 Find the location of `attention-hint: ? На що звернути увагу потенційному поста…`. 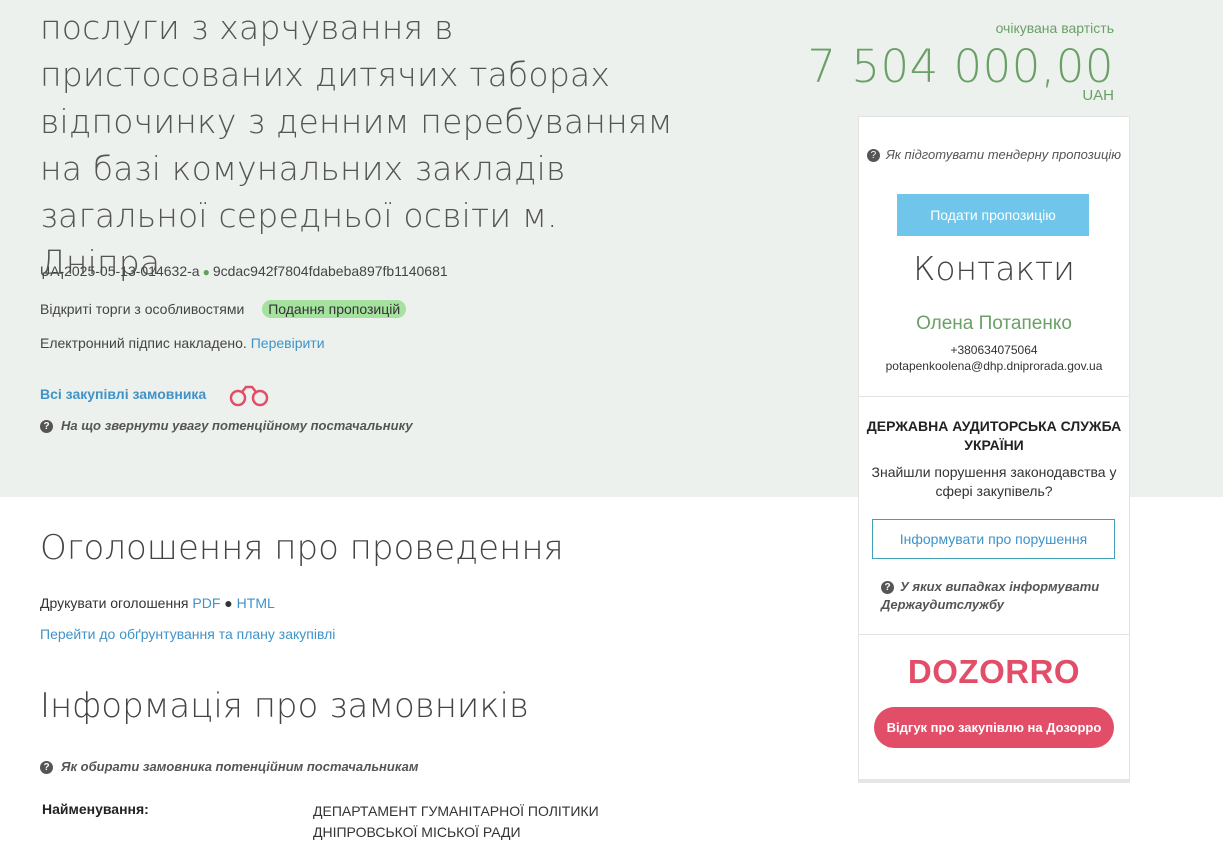

attention-hint: ? На що звернути увагу потенційному поста… is located at coordinates (226, 425).